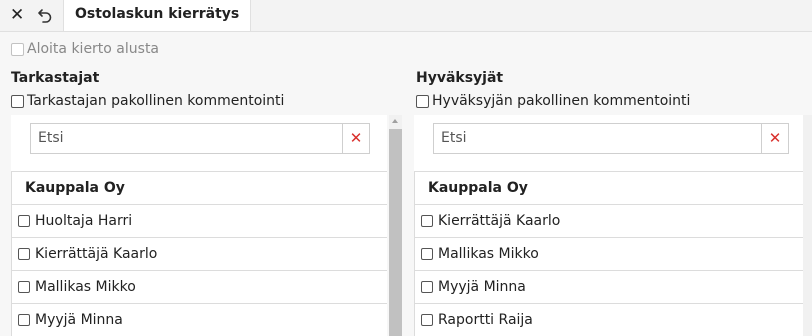 The image size is (812, 336). I want to click on toolbar: ✕ Ostolaskun kierrätys, so click(406, 16).